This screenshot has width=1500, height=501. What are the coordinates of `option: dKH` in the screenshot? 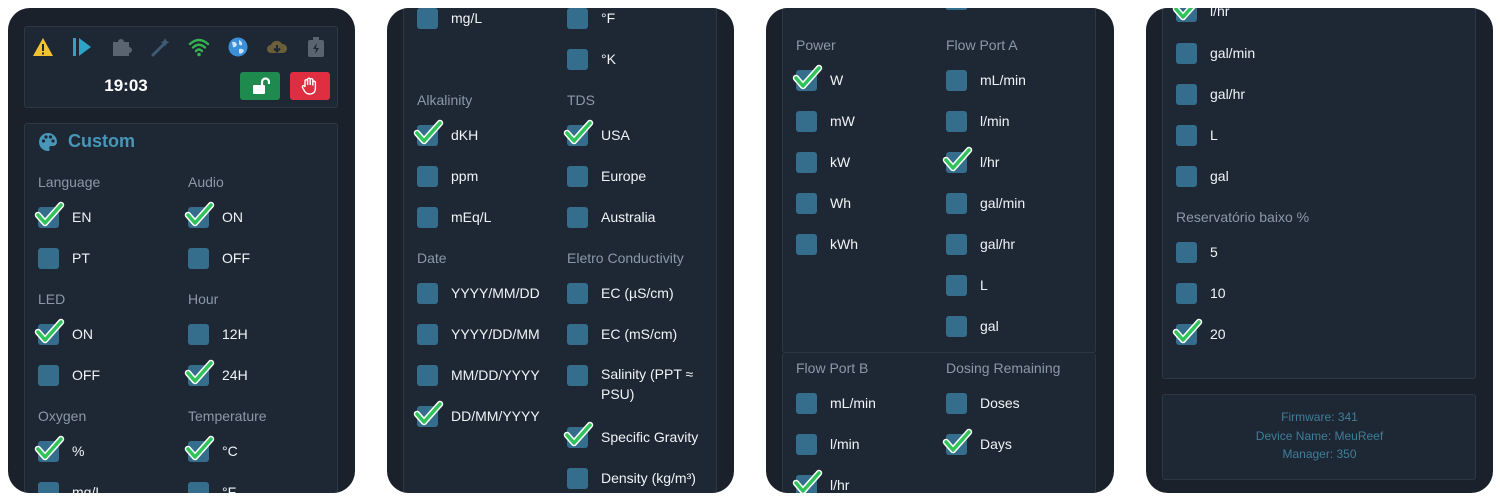 It's located at (445, 132).